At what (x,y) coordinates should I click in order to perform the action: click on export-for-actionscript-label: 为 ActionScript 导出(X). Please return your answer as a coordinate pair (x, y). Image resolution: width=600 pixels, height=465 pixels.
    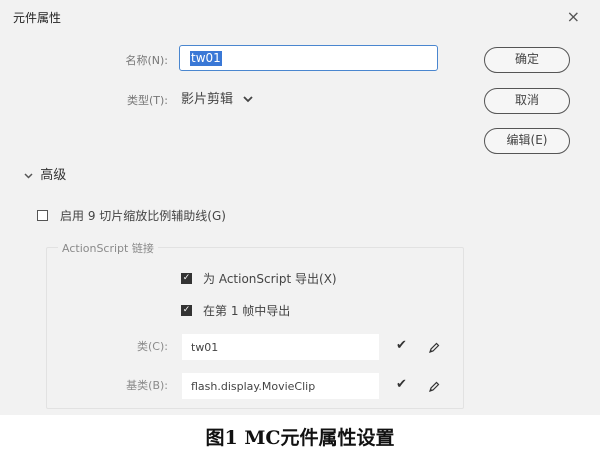
    Looking at the image, I should click on (270, 279).